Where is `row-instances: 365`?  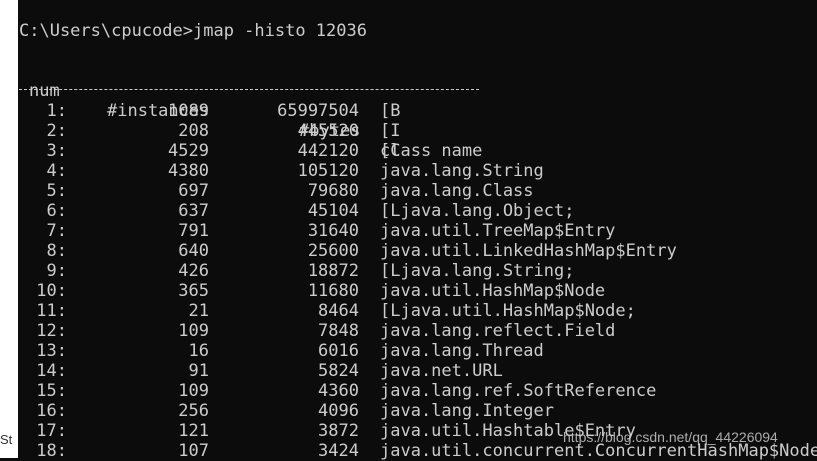 row-instances: 365 is located at coordinates (193, 291).